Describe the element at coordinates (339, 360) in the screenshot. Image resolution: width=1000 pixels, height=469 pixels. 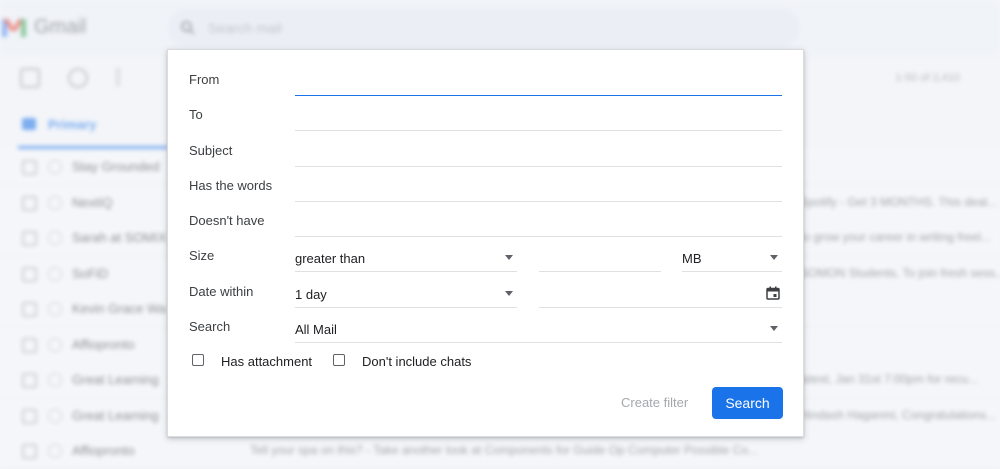
I see `dont-include-chats-checkbox` at that location.